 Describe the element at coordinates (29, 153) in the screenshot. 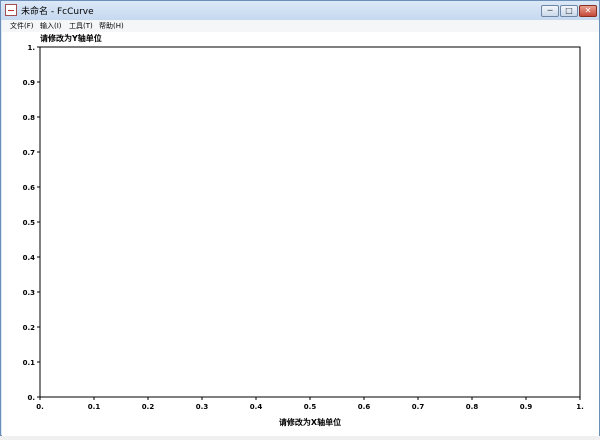

I see `y-tick-label: 0.7` at that location.